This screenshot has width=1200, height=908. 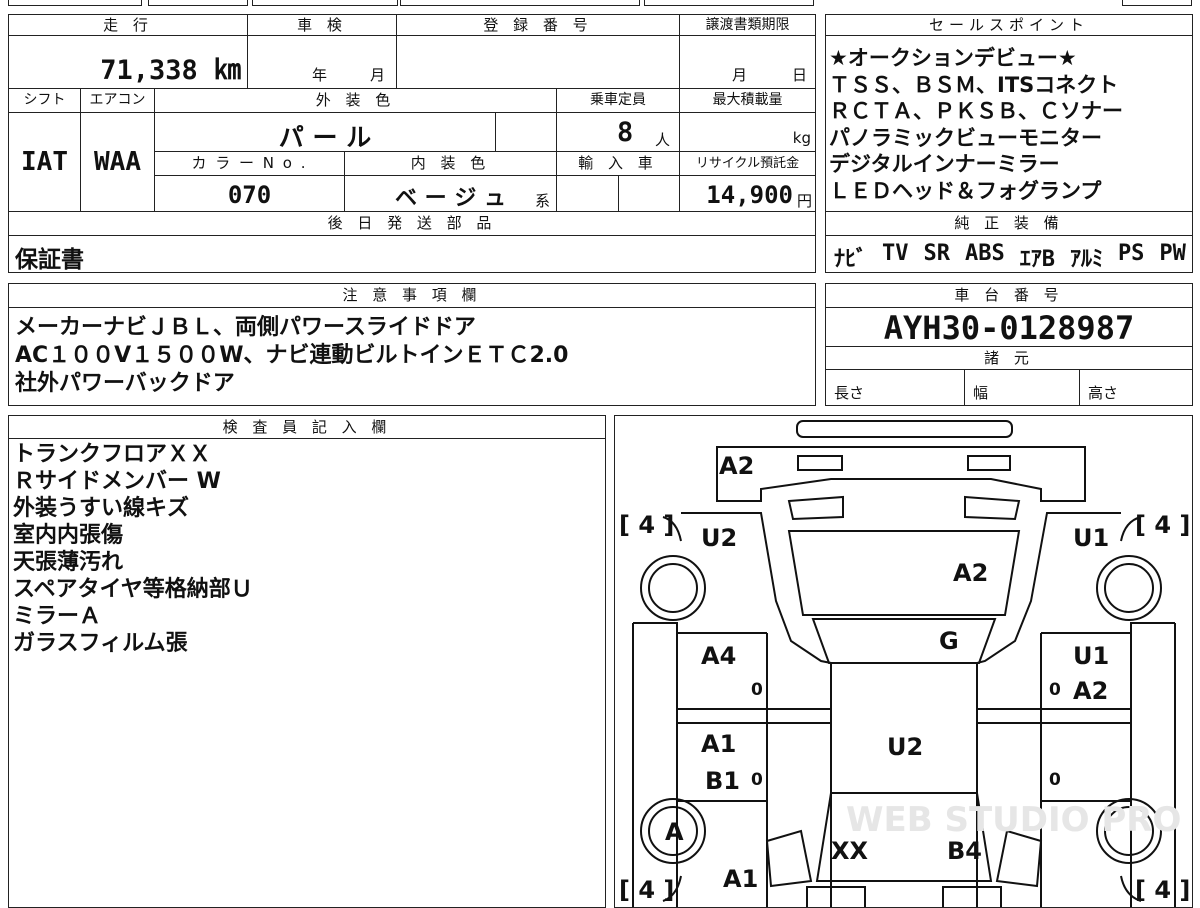 What do you see at coordinates (895, 387) in the screenshot?
I see `spec-length-cell: 長さ` at bounding box center [895, 387].